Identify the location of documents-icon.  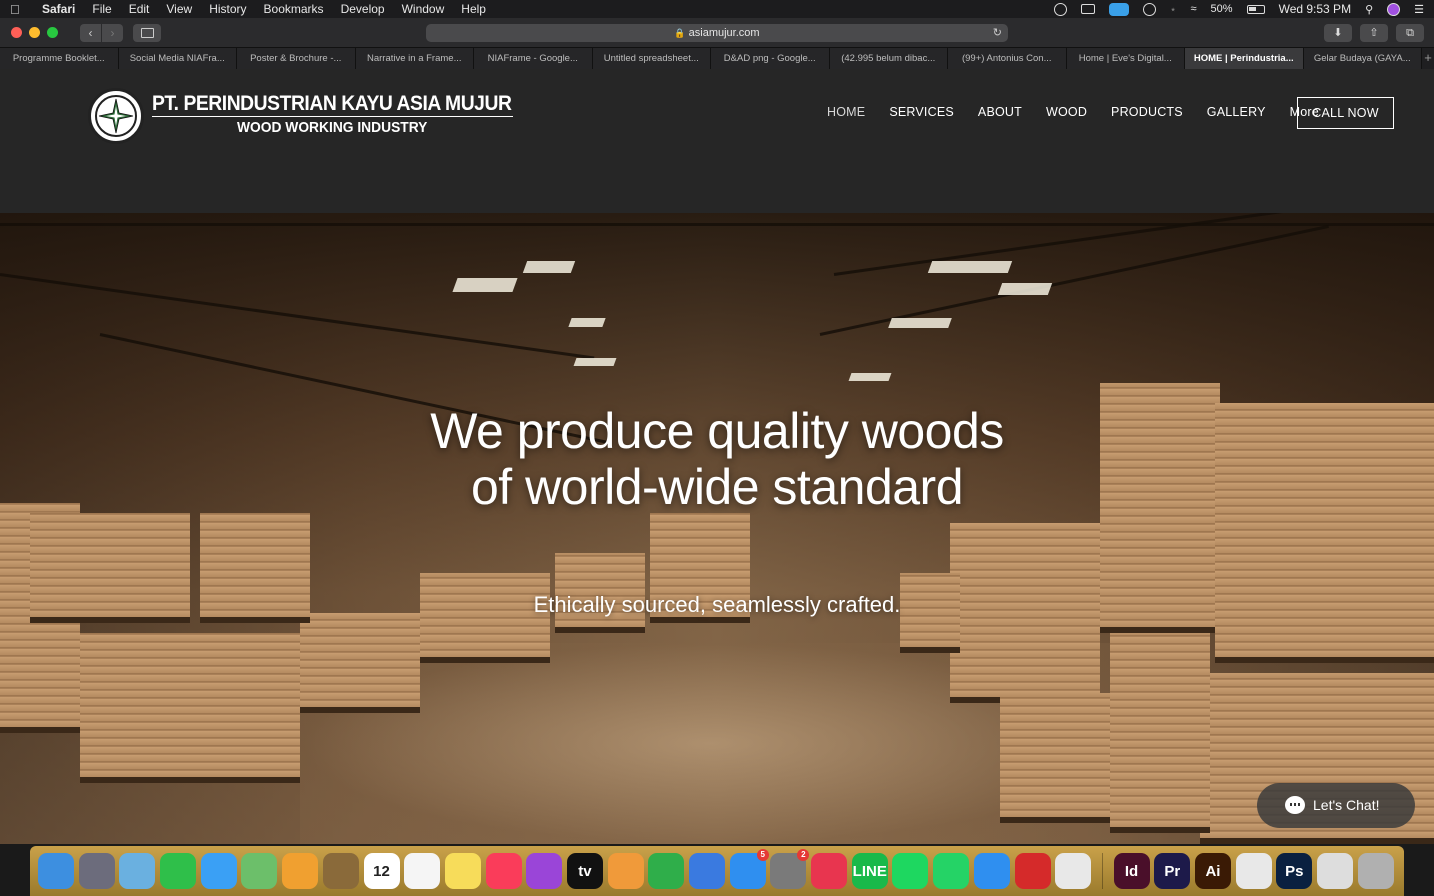
(1335, 871).